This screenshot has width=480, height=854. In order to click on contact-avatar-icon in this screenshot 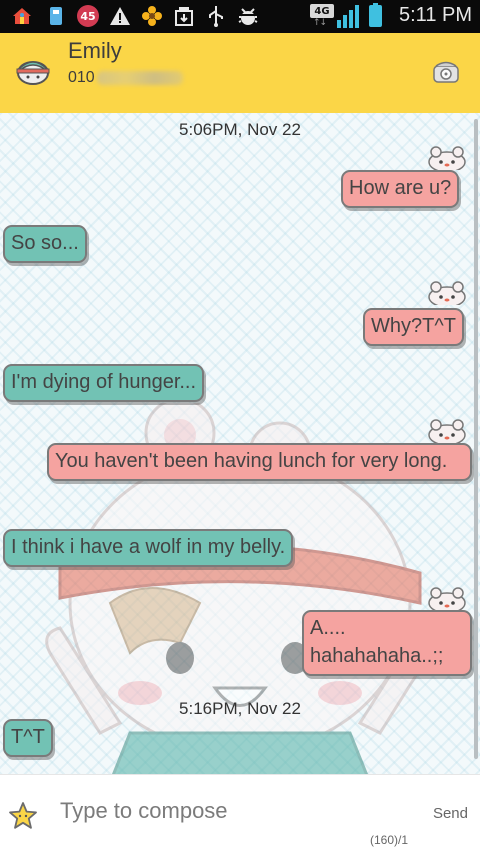, I will do `click(33, 72)`.